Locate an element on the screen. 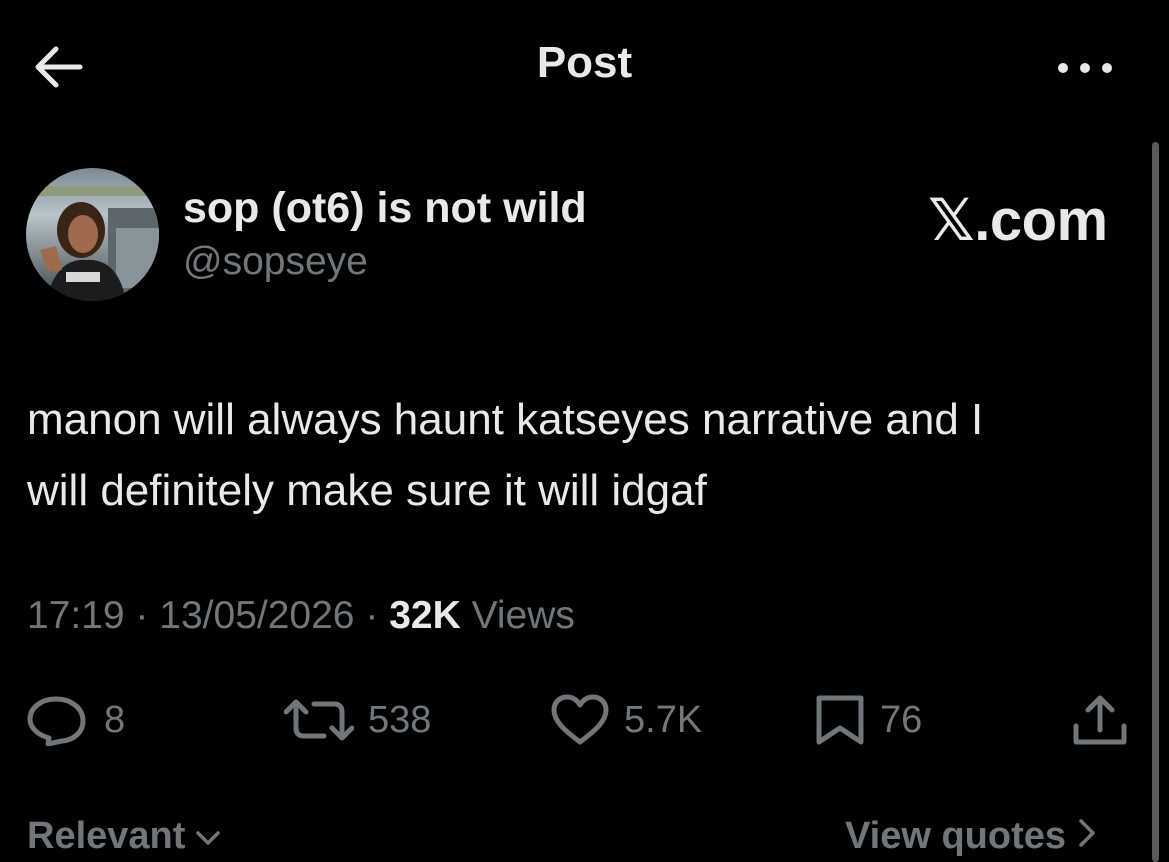 This screenshot has height=862, width=1169. chevron-right-icon is located at coordinates (1087, 836).